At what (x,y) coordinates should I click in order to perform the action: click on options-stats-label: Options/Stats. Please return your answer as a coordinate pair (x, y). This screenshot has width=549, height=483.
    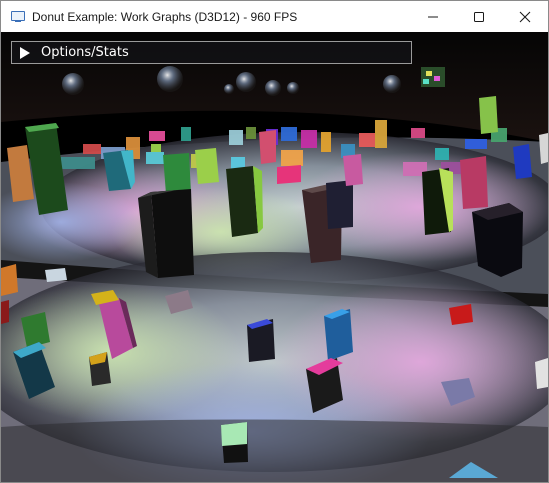
    Looking at the image, I should click on (85, 52).